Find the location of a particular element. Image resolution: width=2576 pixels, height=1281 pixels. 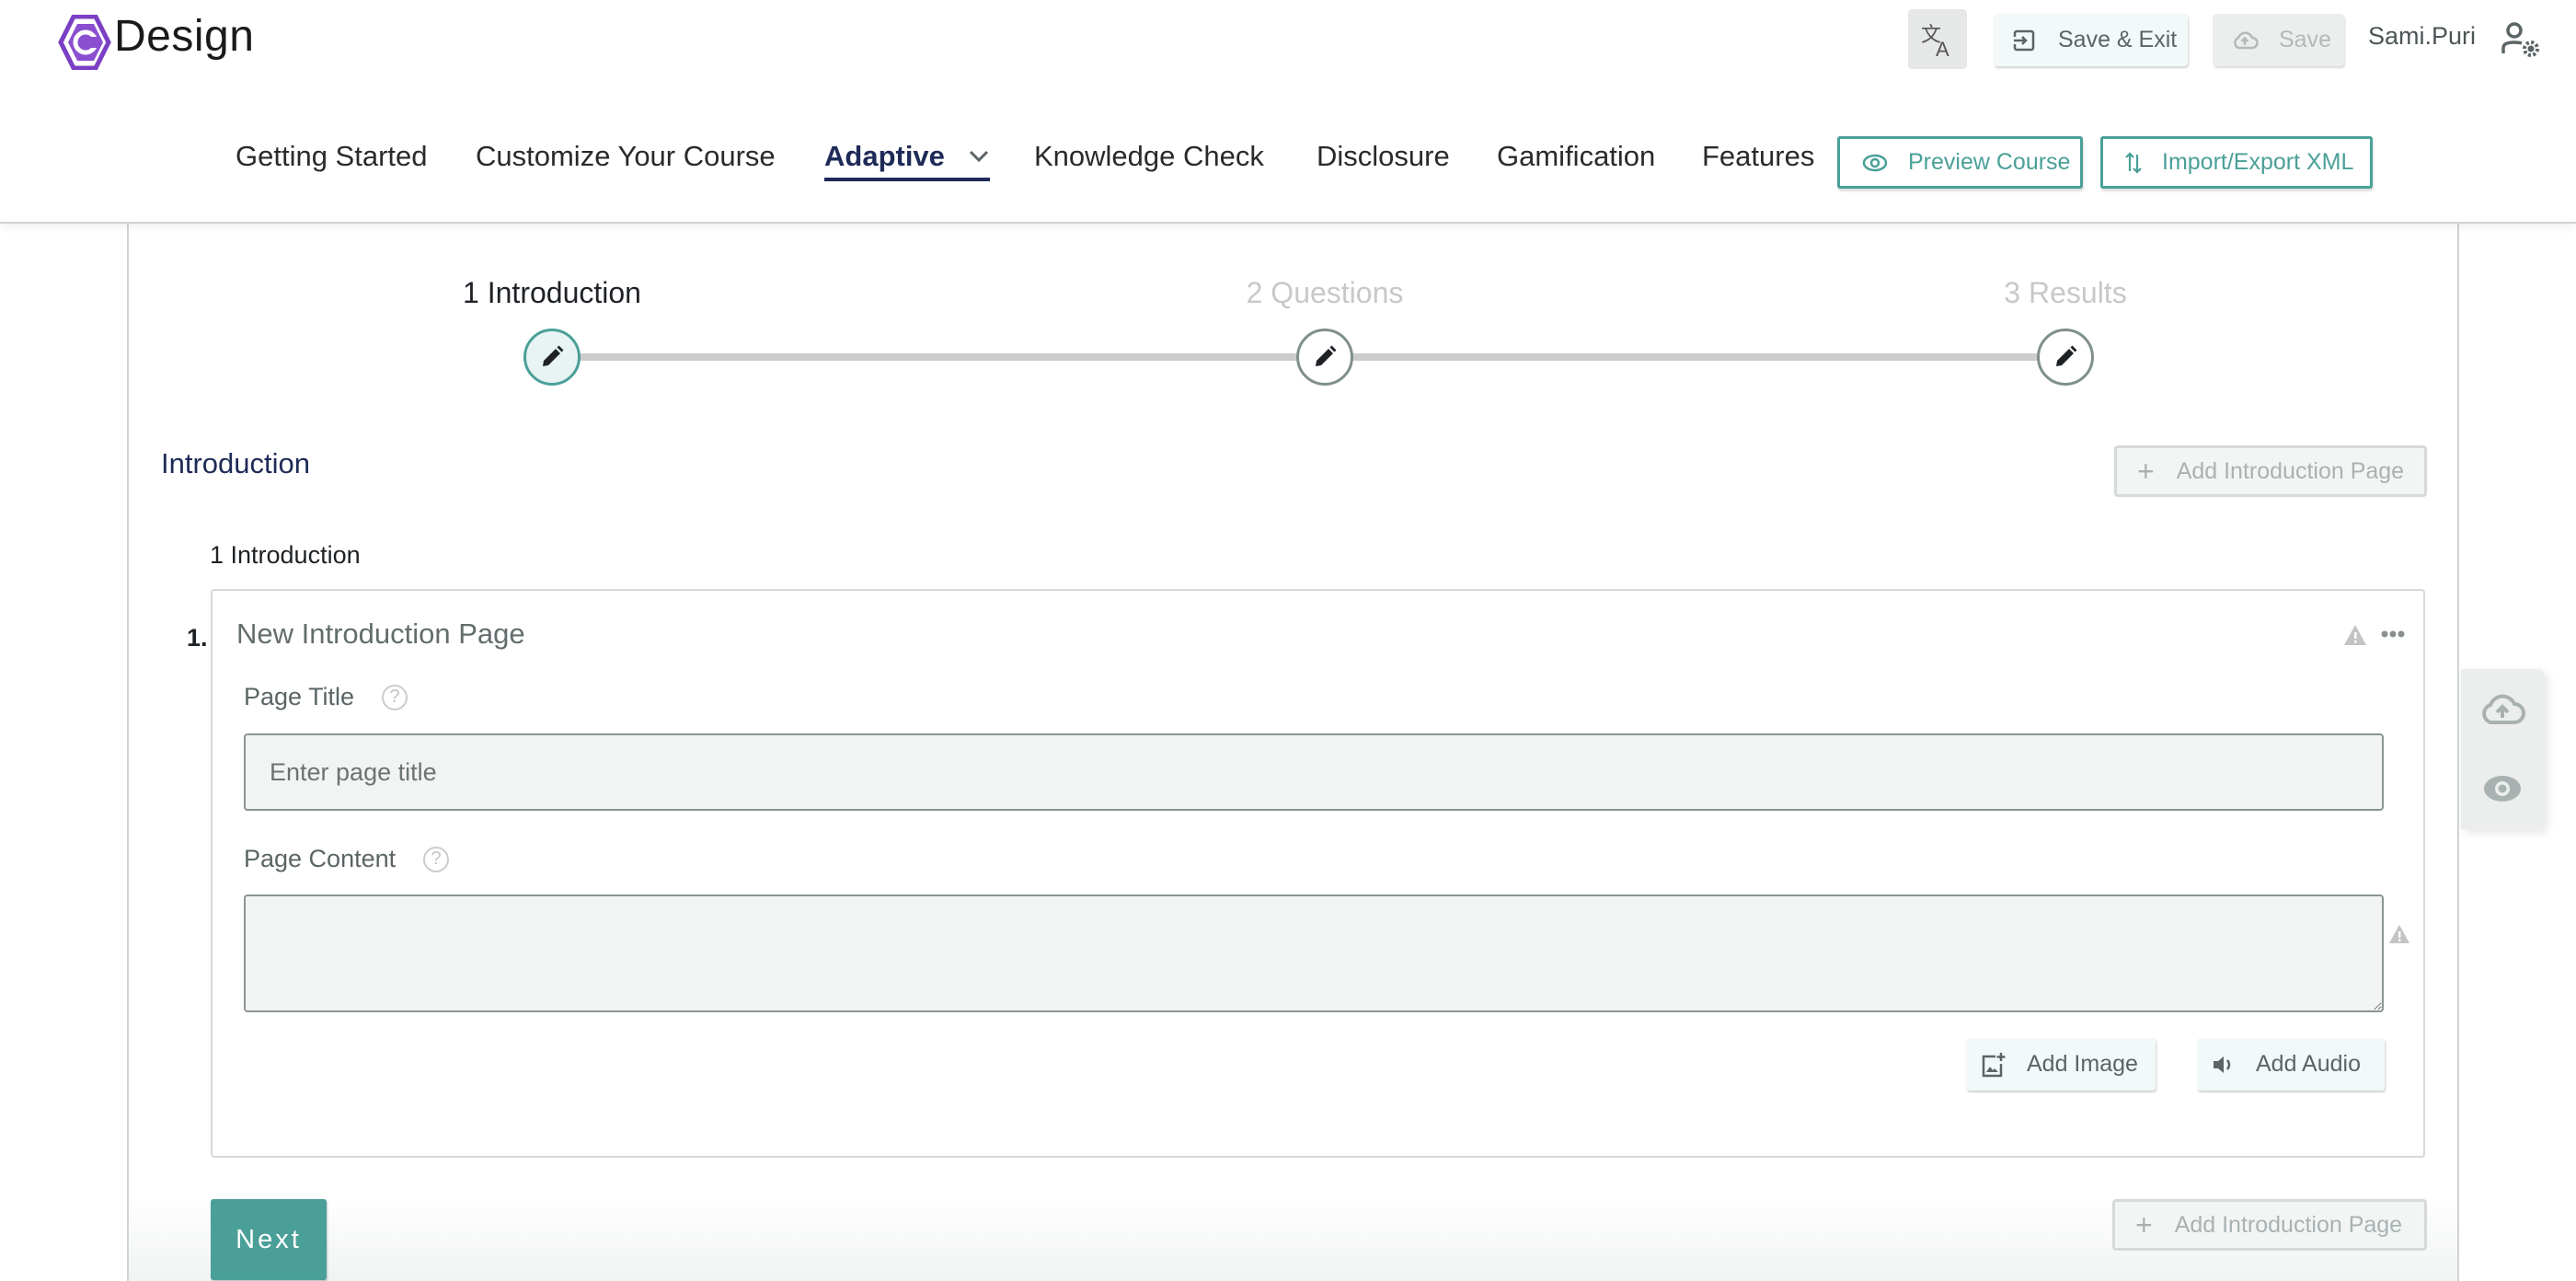

page-content-textarea is located at coordinates (1314, 953).